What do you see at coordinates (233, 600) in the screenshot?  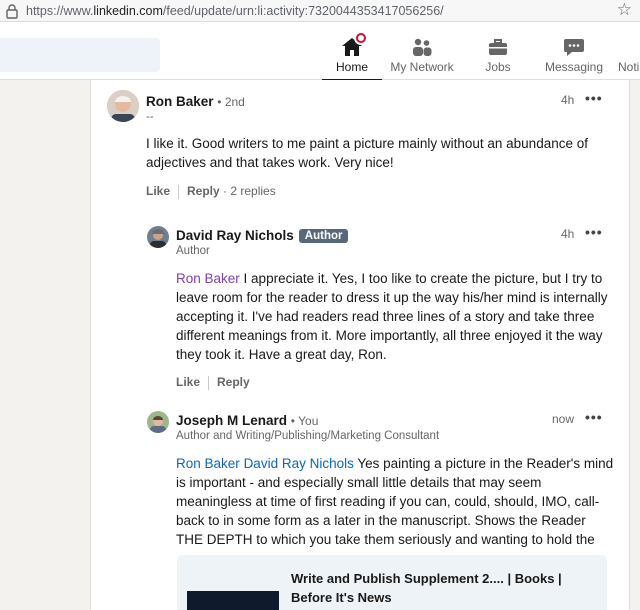 I see `link-preview-thumbnail` at bounding box center [233, 600].